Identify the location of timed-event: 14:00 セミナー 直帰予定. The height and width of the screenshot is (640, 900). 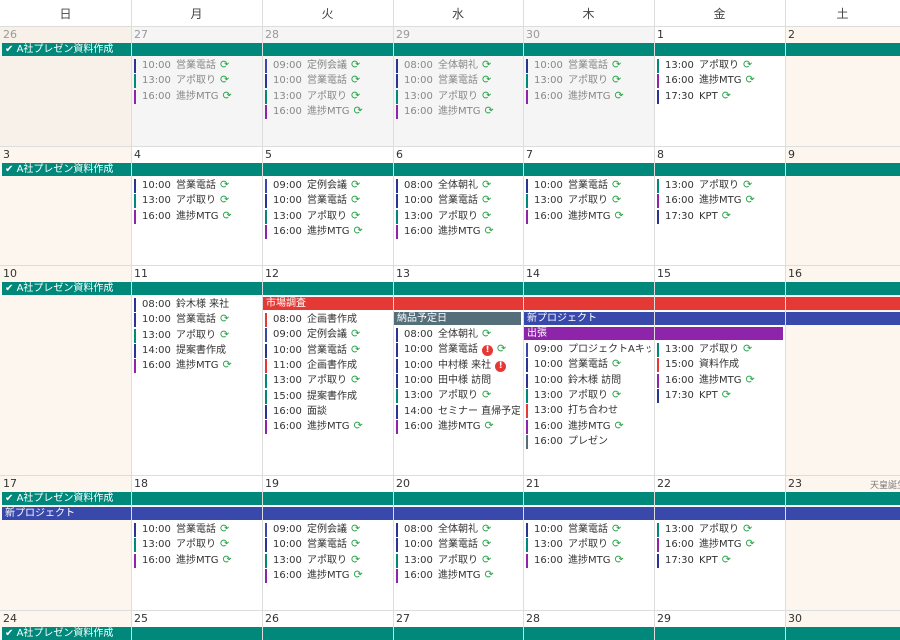
(458, 411).